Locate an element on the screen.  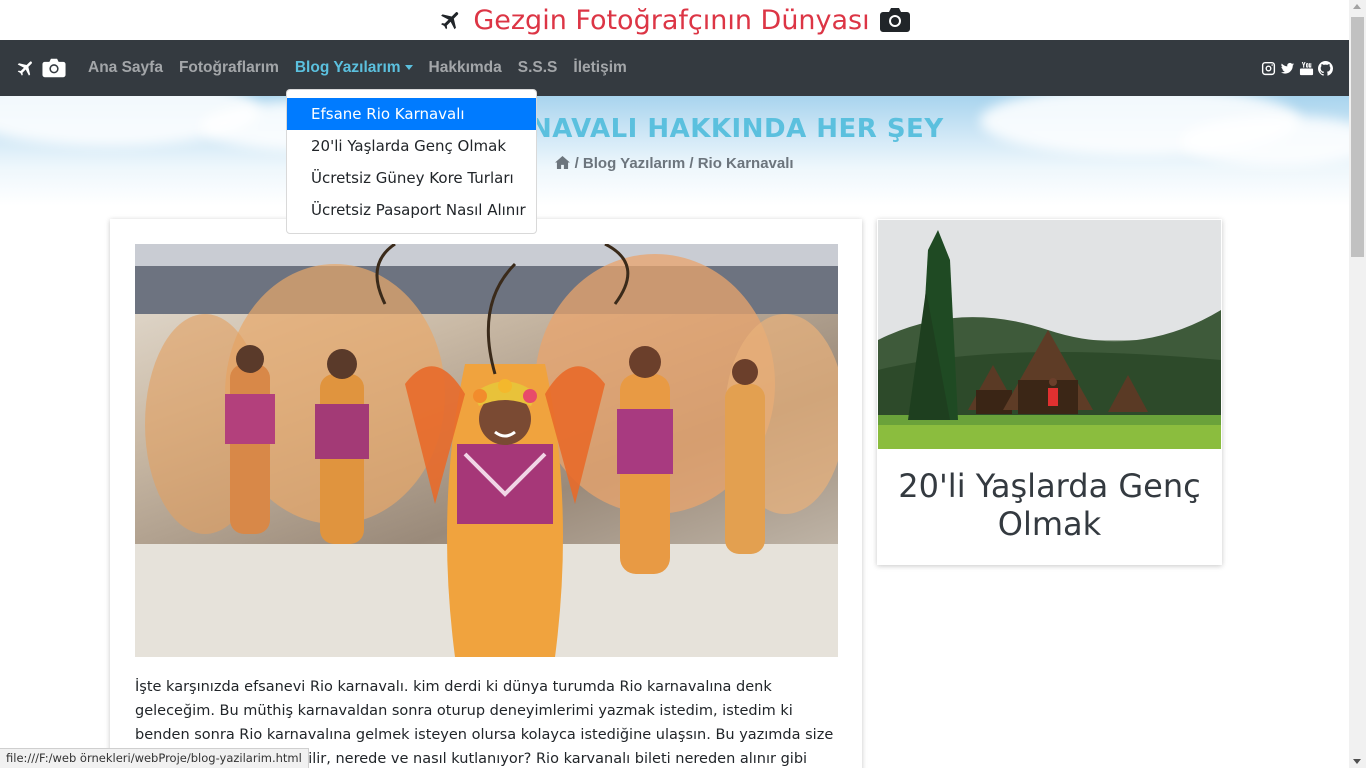
dropdown-item: 20'li Yaşlarda Genç Olmak is located at coordinates (411, 146).